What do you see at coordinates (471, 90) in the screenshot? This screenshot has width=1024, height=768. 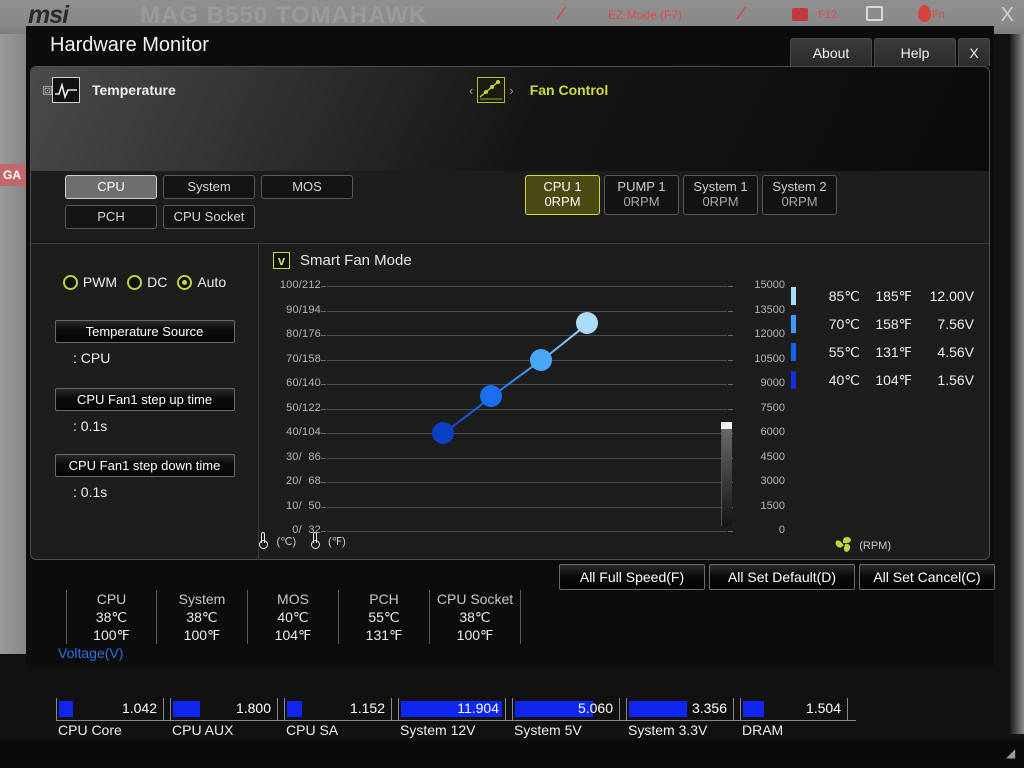 I see `prev-page-icon: ‹` at bounding box center [471, 90].